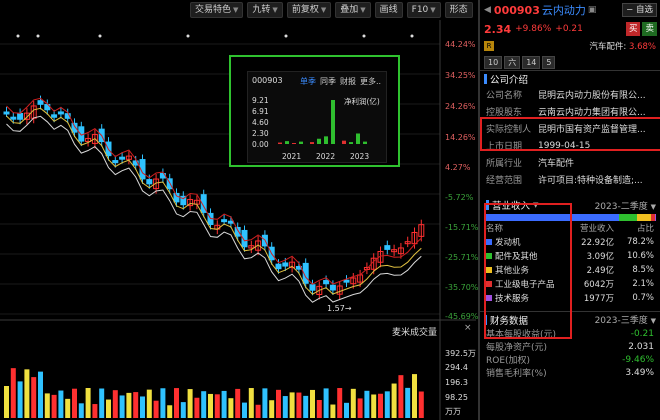  What do you see at coordinates (489, 46) in the screenshot?
I see `rating-badge: R` at bounding box center [489, 46].